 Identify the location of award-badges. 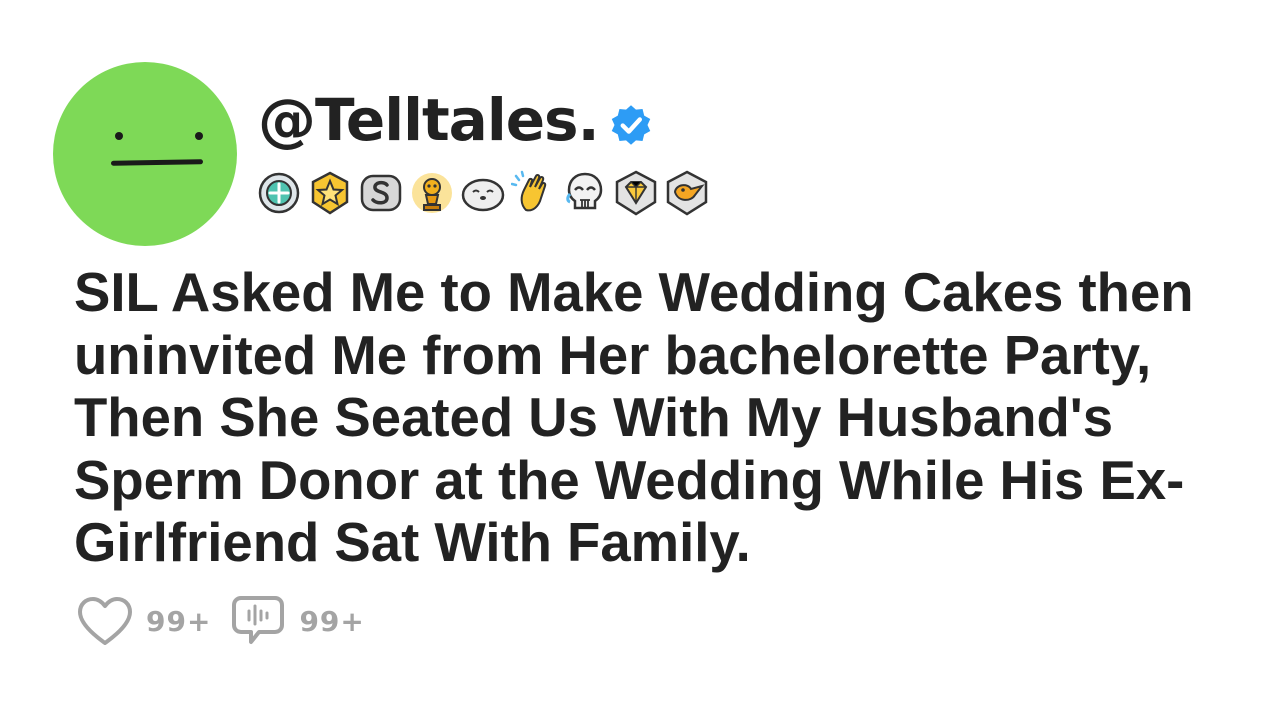
(483, 193).